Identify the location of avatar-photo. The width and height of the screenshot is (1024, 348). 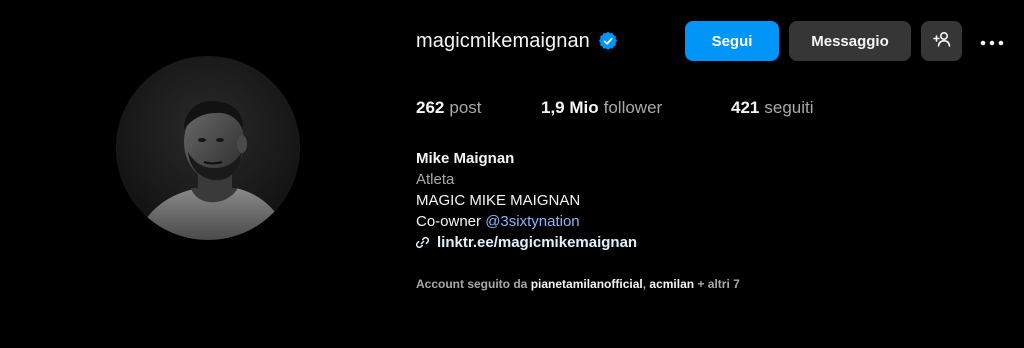
(208, 148).